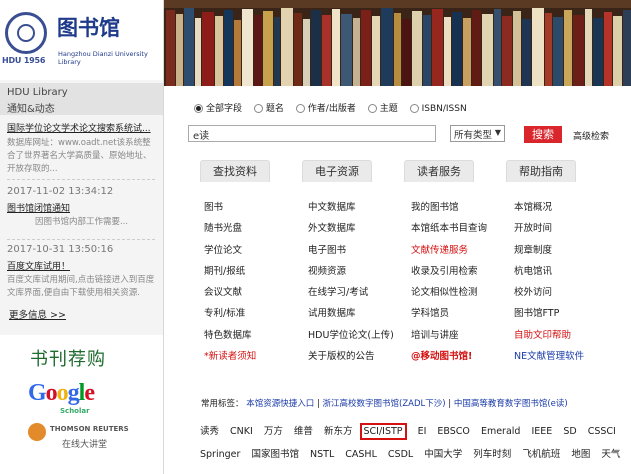 The width and height of the screenshot is (631, 474). What do you see at coordinates (438, 109) in the screenshot?
I see `radio-isbn: ISBN/ISSN` at bounding box center [438, 109].